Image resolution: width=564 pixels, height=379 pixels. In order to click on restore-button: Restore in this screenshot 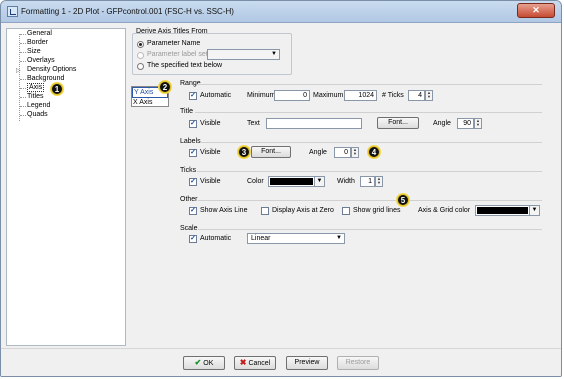, I will do `click(358, 363)`.